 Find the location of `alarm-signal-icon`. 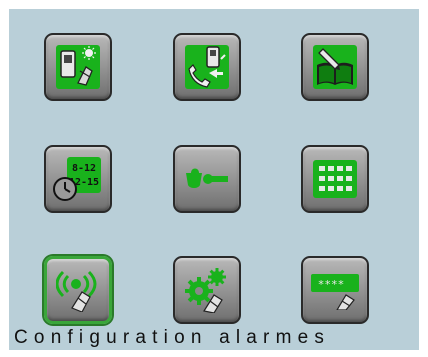

alarm-signal-icon is located at coordinates (76, 291).